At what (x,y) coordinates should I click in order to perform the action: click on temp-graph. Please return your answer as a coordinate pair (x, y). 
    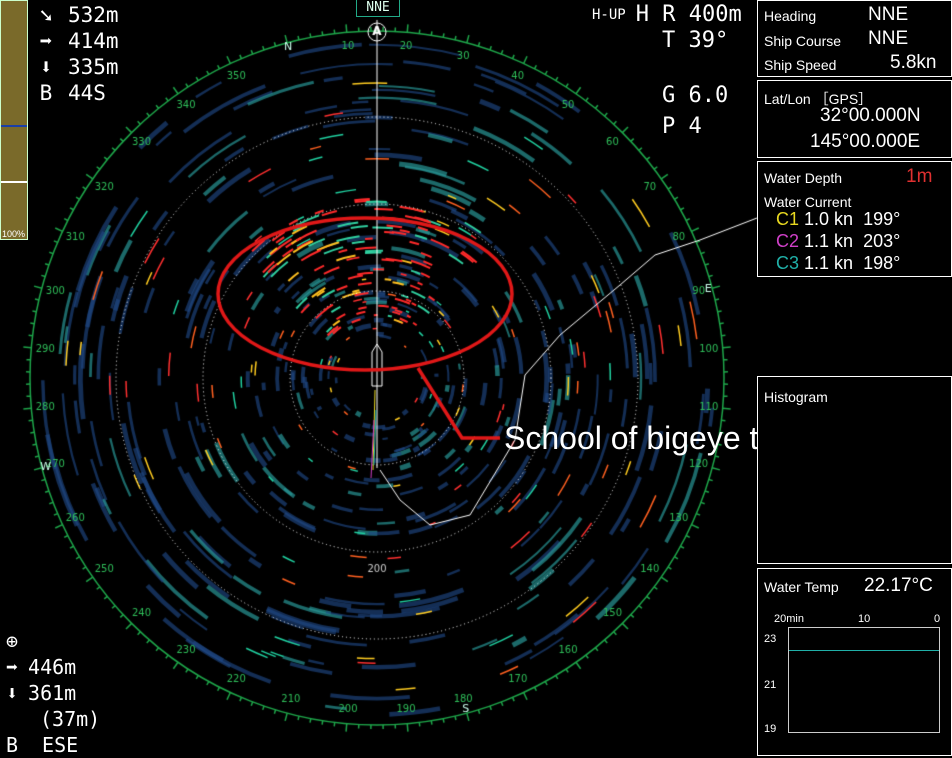
    Looking at the image, I should click on (864, 680).